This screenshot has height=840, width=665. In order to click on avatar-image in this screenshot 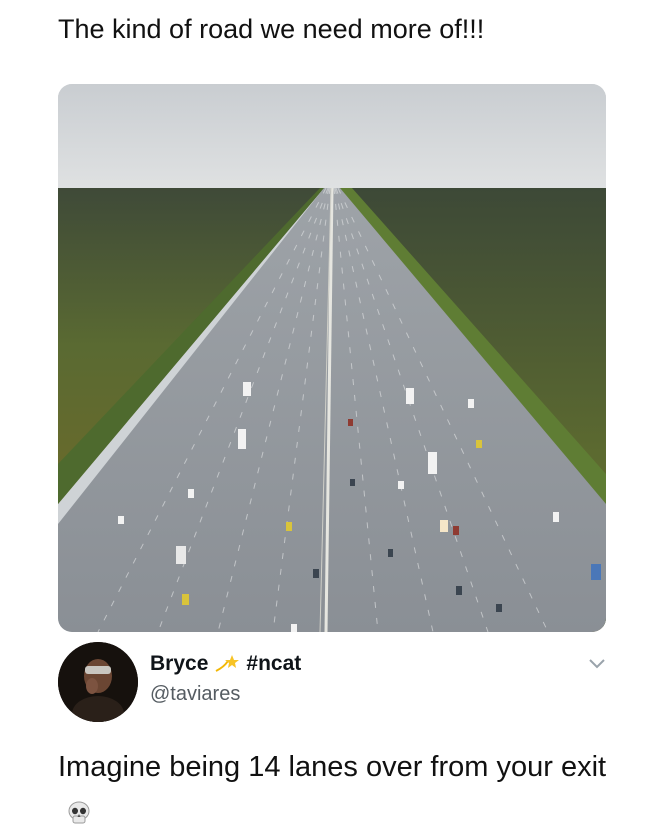, I will do `click(98, 682)`.